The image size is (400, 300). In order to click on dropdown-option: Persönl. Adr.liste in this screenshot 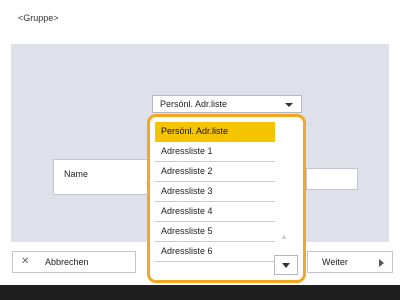, I will do `click(215, 132)`.